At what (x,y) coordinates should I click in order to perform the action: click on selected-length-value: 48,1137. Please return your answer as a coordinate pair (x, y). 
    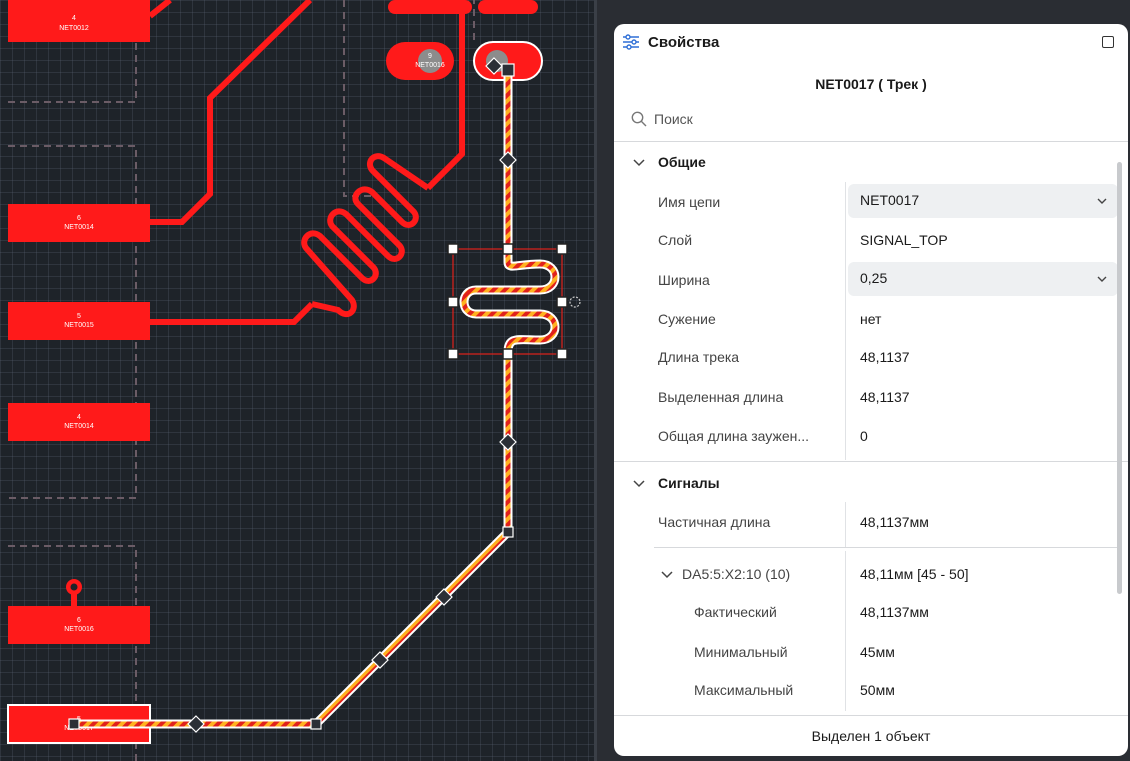
    Looking at the image, I should click on (885, 397).